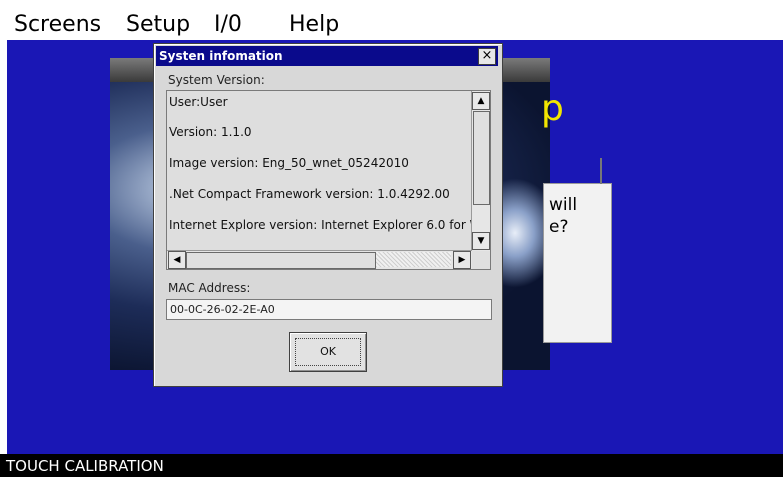 The width and height of the screenshot is (783, 477). I want to click on menu-screens: Screens, so click(57, 24).